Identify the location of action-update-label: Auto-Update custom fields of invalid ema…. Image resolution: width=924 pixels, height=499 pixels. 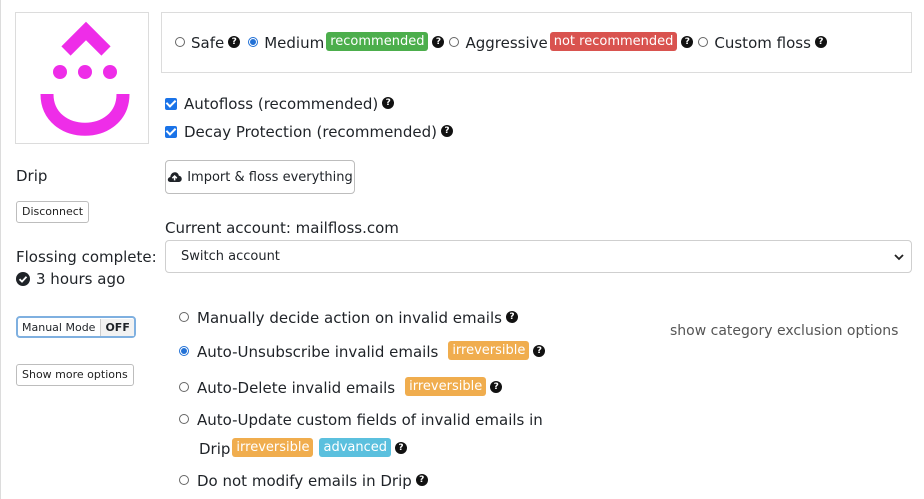
(370, 420).